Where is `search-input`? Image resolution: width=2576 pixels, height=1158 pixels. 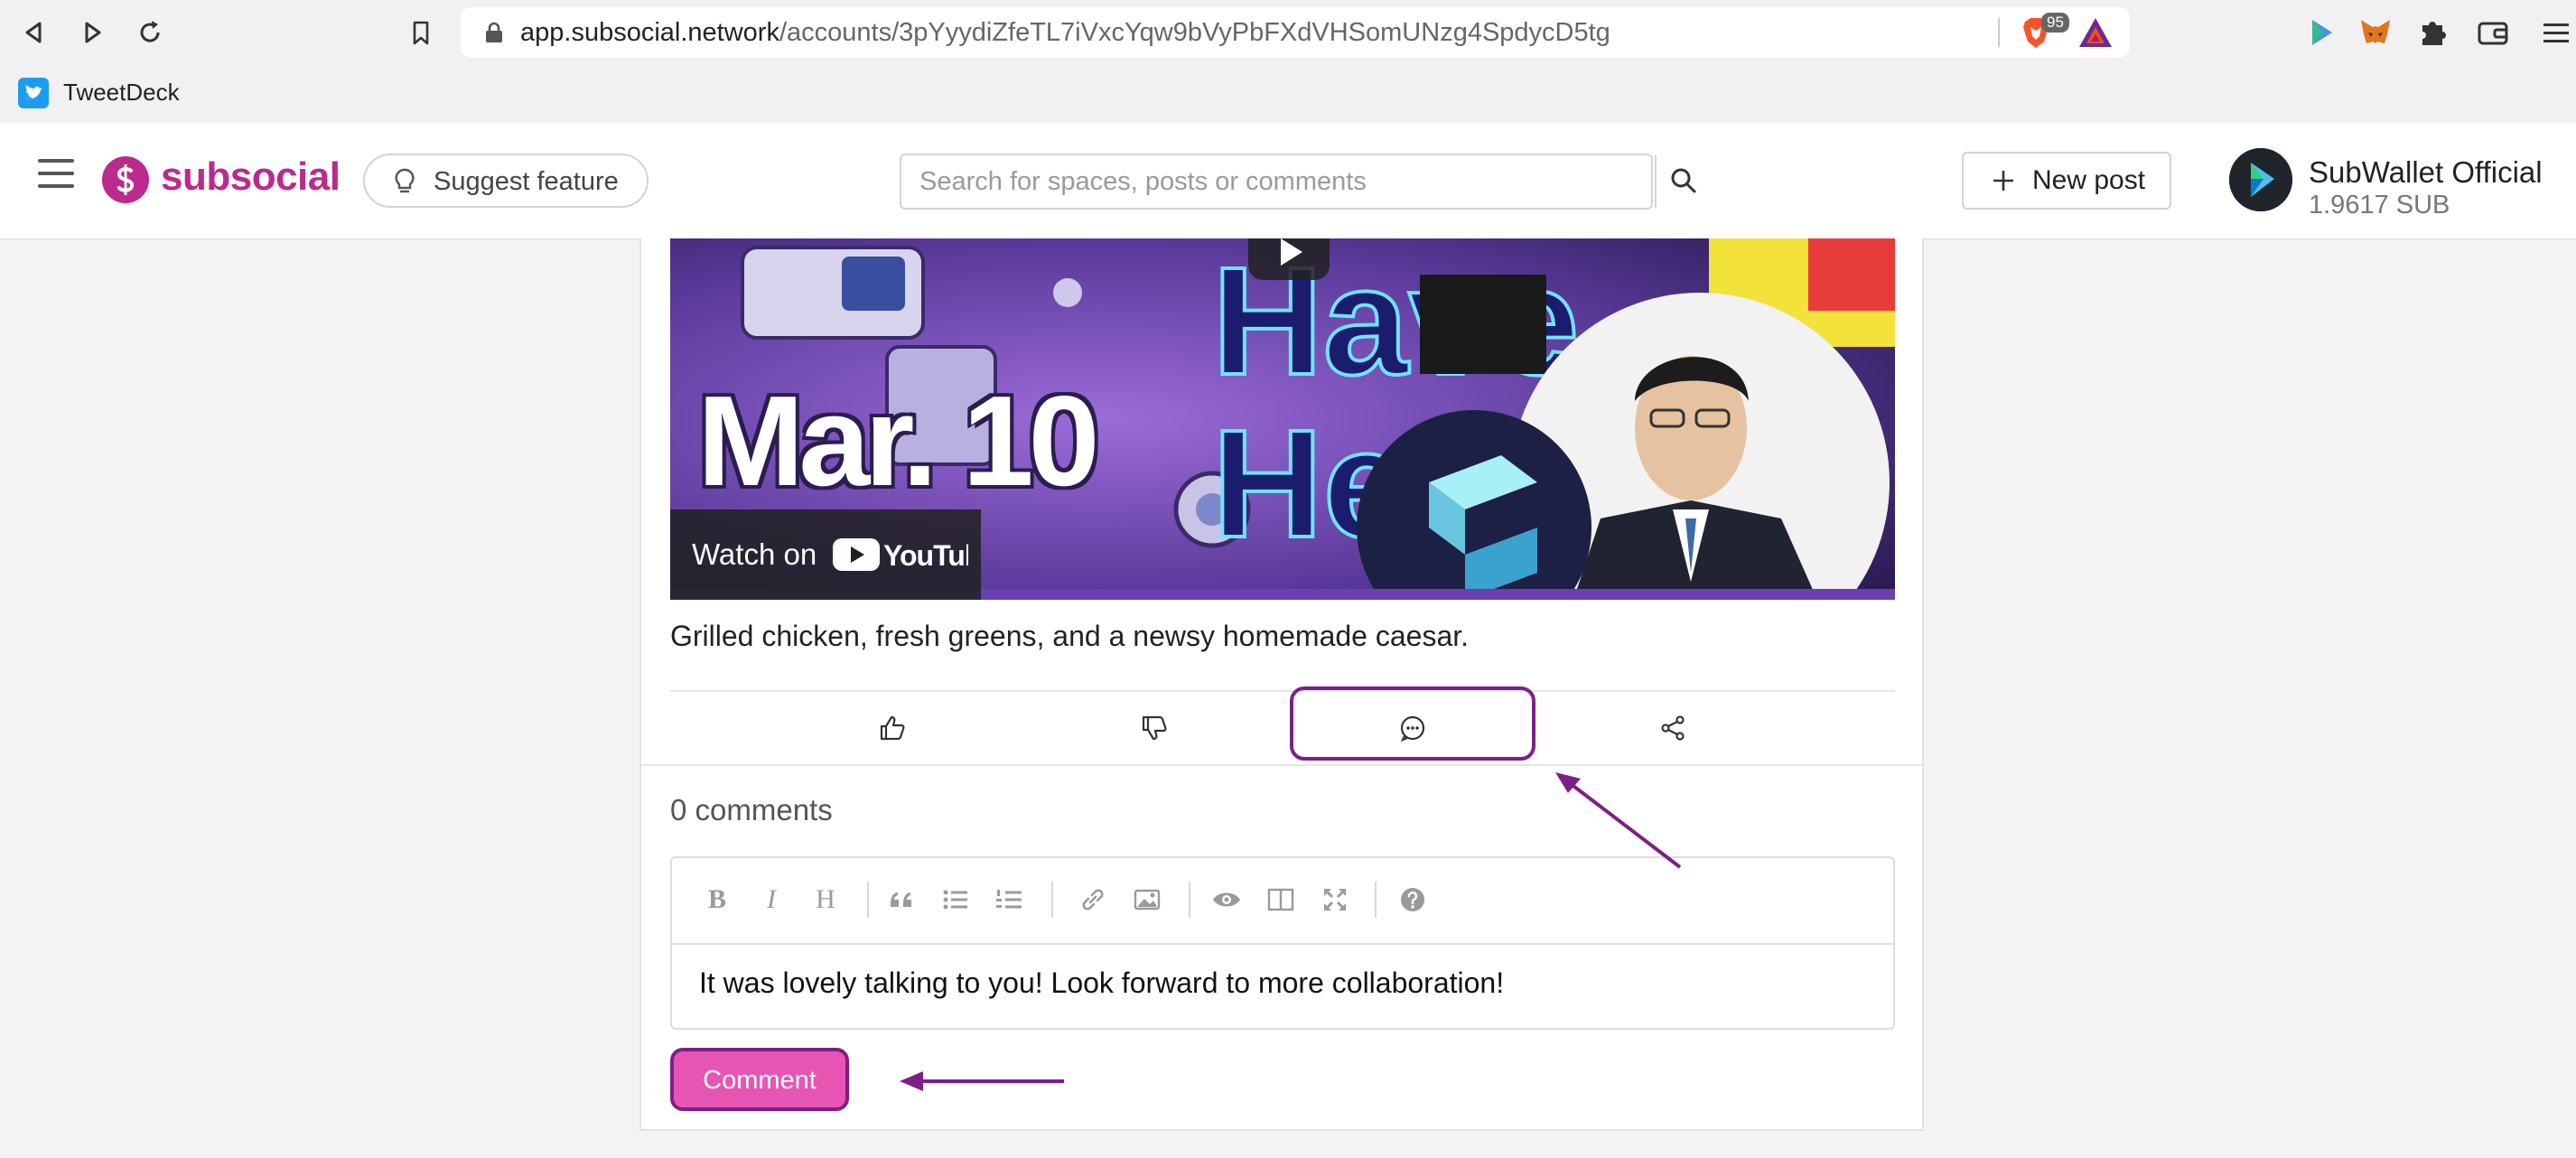 search-input is located at coordinates (1246, 182).